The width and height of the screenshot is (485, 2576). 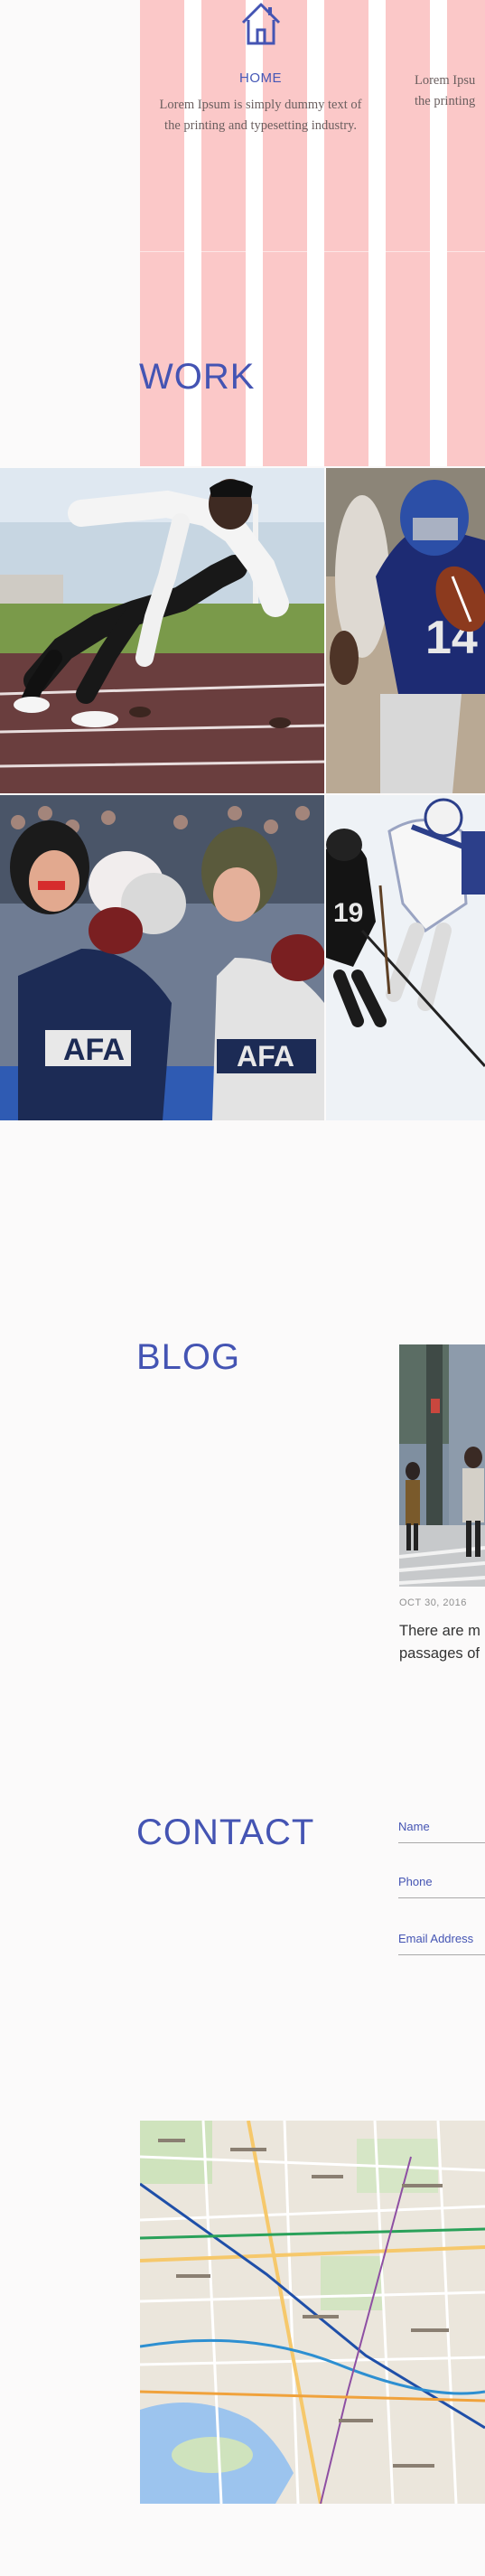 What do you see at coordinates (437, 56) in the screenshot?
I see `service-second: Lorem Ipsu the printing` at bounding box center [437, 56].